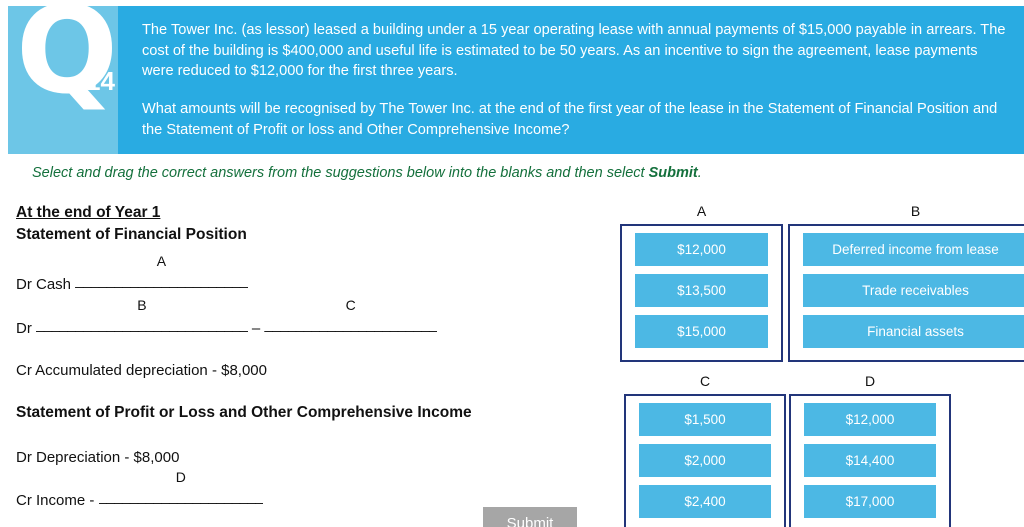  What do you see at coordinates (673, 173) in the screenshot?
I see `instruction-emphasis: Submit` at bounding box center [673, 173].